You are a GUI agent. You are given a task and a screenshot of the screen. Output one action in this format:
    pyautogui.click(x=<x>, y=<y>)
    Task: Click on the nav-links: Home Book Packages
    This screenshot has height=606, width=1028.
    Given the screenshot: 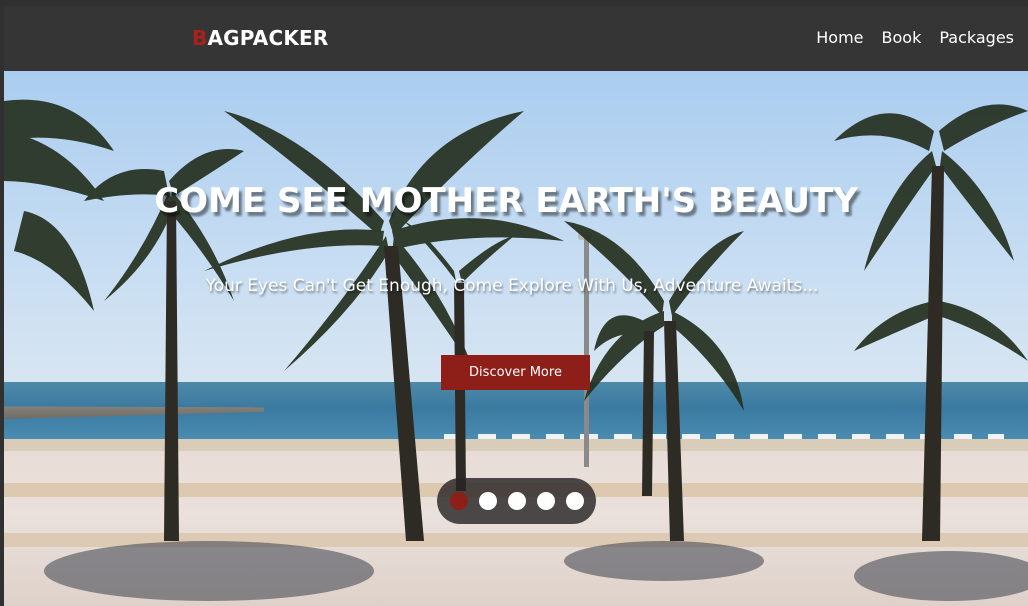 What is the action you would take?
    pyautogui.click(x=915, y=37)
    